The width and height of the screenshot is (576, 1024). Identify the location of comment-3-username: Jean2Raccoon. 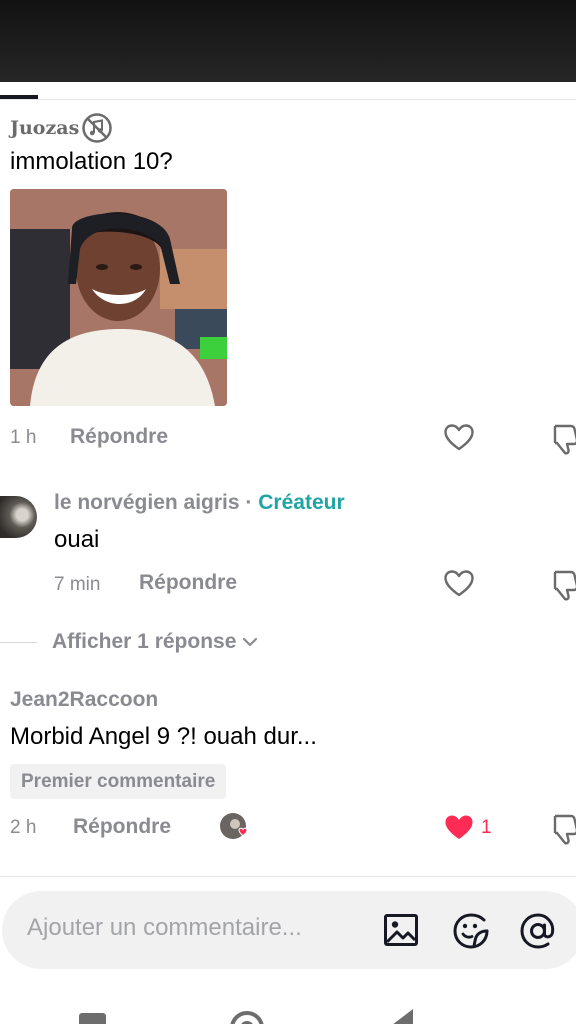
(84, 700).